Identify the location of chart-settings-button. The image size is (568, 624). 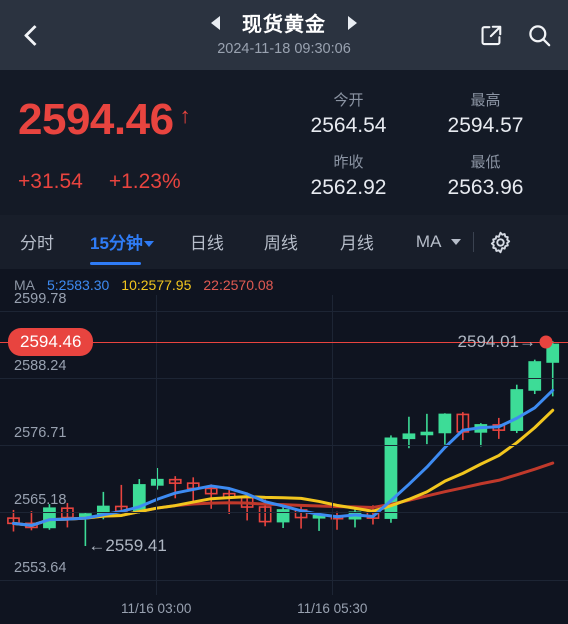
(500, 242).